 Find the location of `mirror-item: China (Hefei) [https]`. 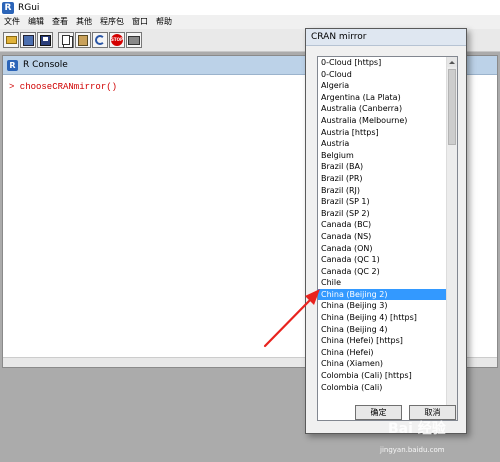

mirror-item: China (Hefei) [https] is located at coordinates (382, 341).